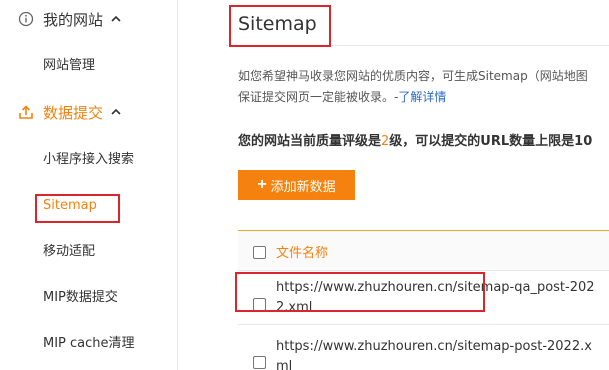  What do you see at coordinates (26, 112) in the screenshot?
I see `upload-icon` at bounding box center [26, 112].